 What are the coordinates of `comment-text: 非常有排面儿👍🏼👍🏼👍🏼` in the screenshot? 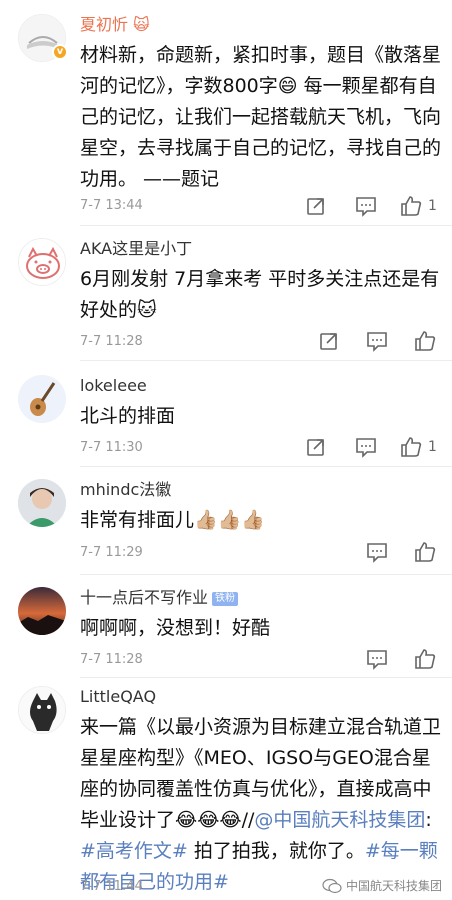 It's located at (172, 520).